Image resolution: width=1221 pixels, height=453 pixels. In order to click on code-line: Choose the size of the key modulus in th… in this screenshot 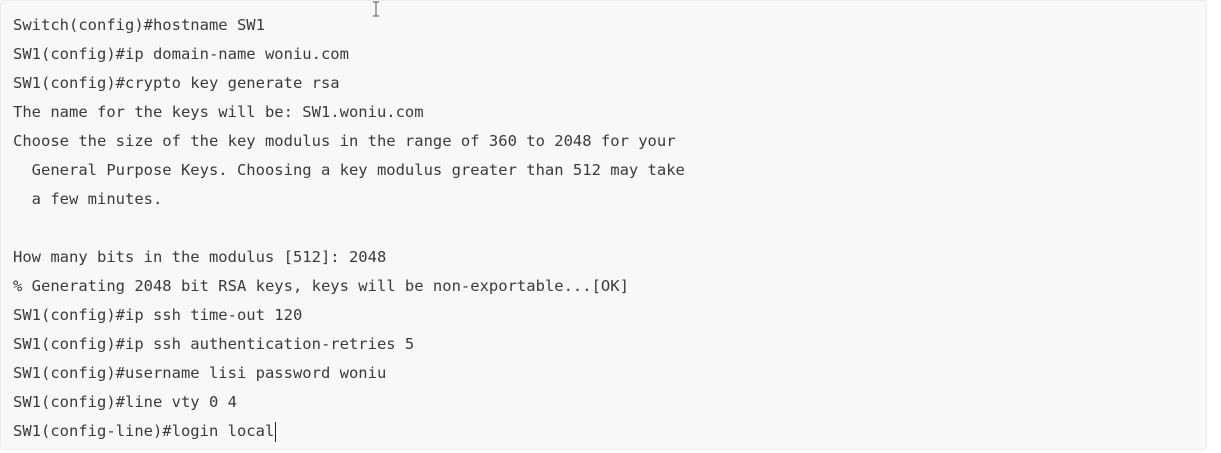, I will do `click(344, 141)`.